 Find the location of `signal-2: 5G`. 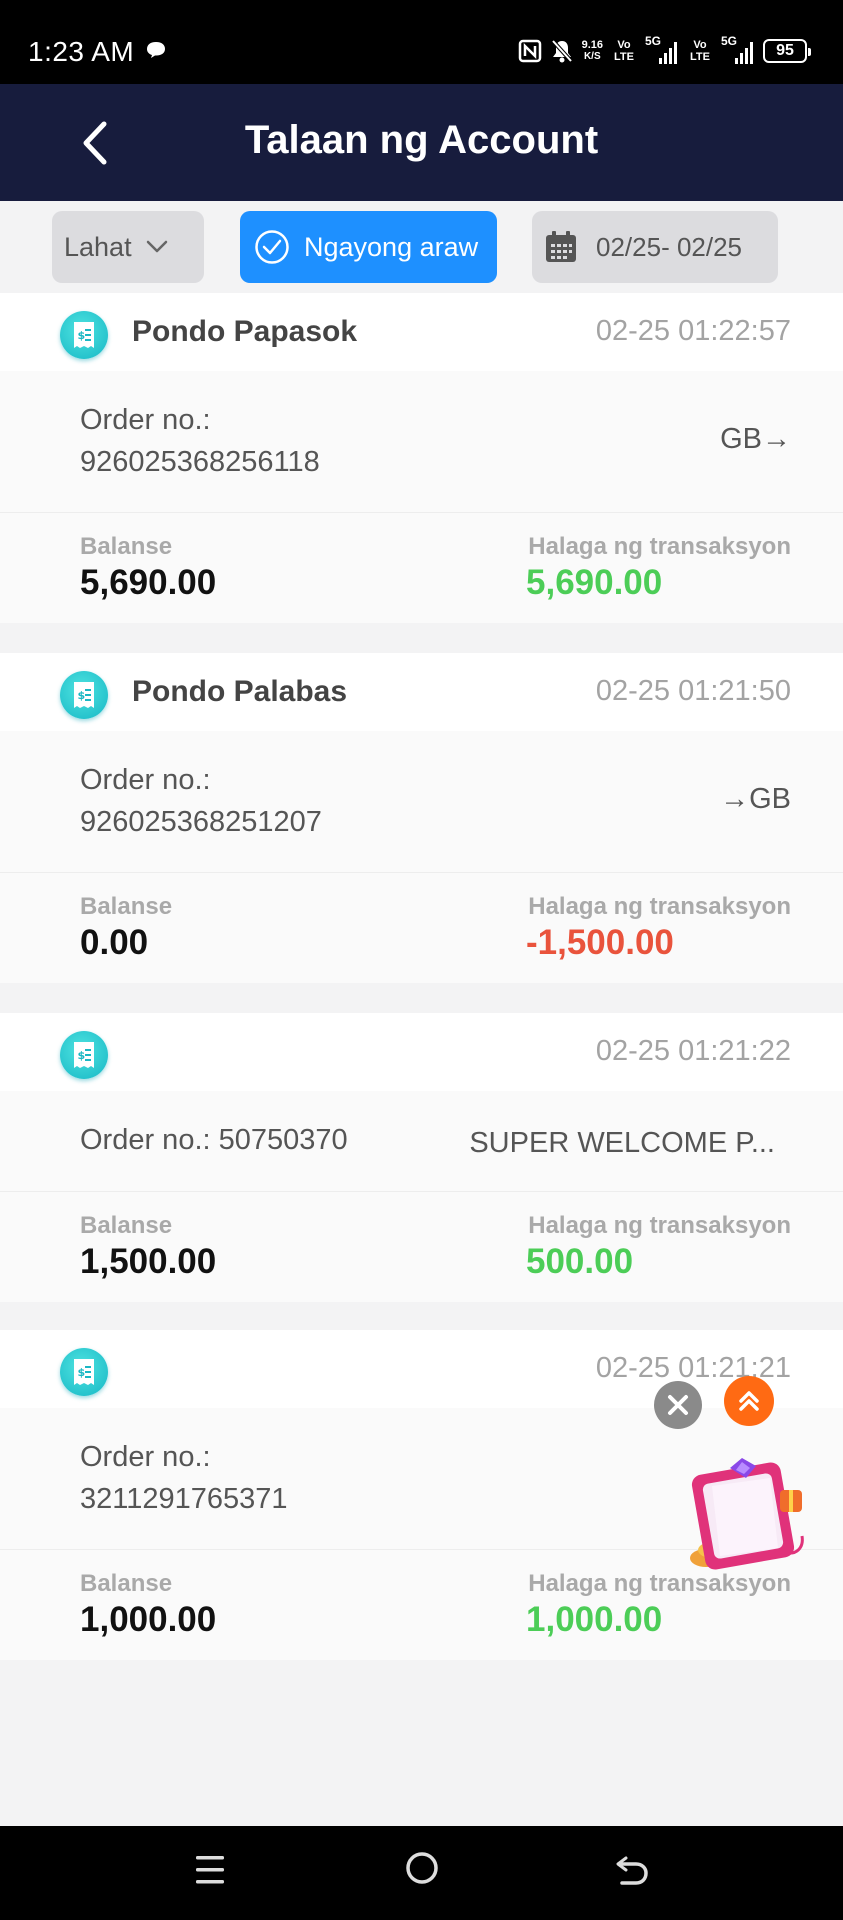

signal-2: 5G is located at coordinates (738, 50).